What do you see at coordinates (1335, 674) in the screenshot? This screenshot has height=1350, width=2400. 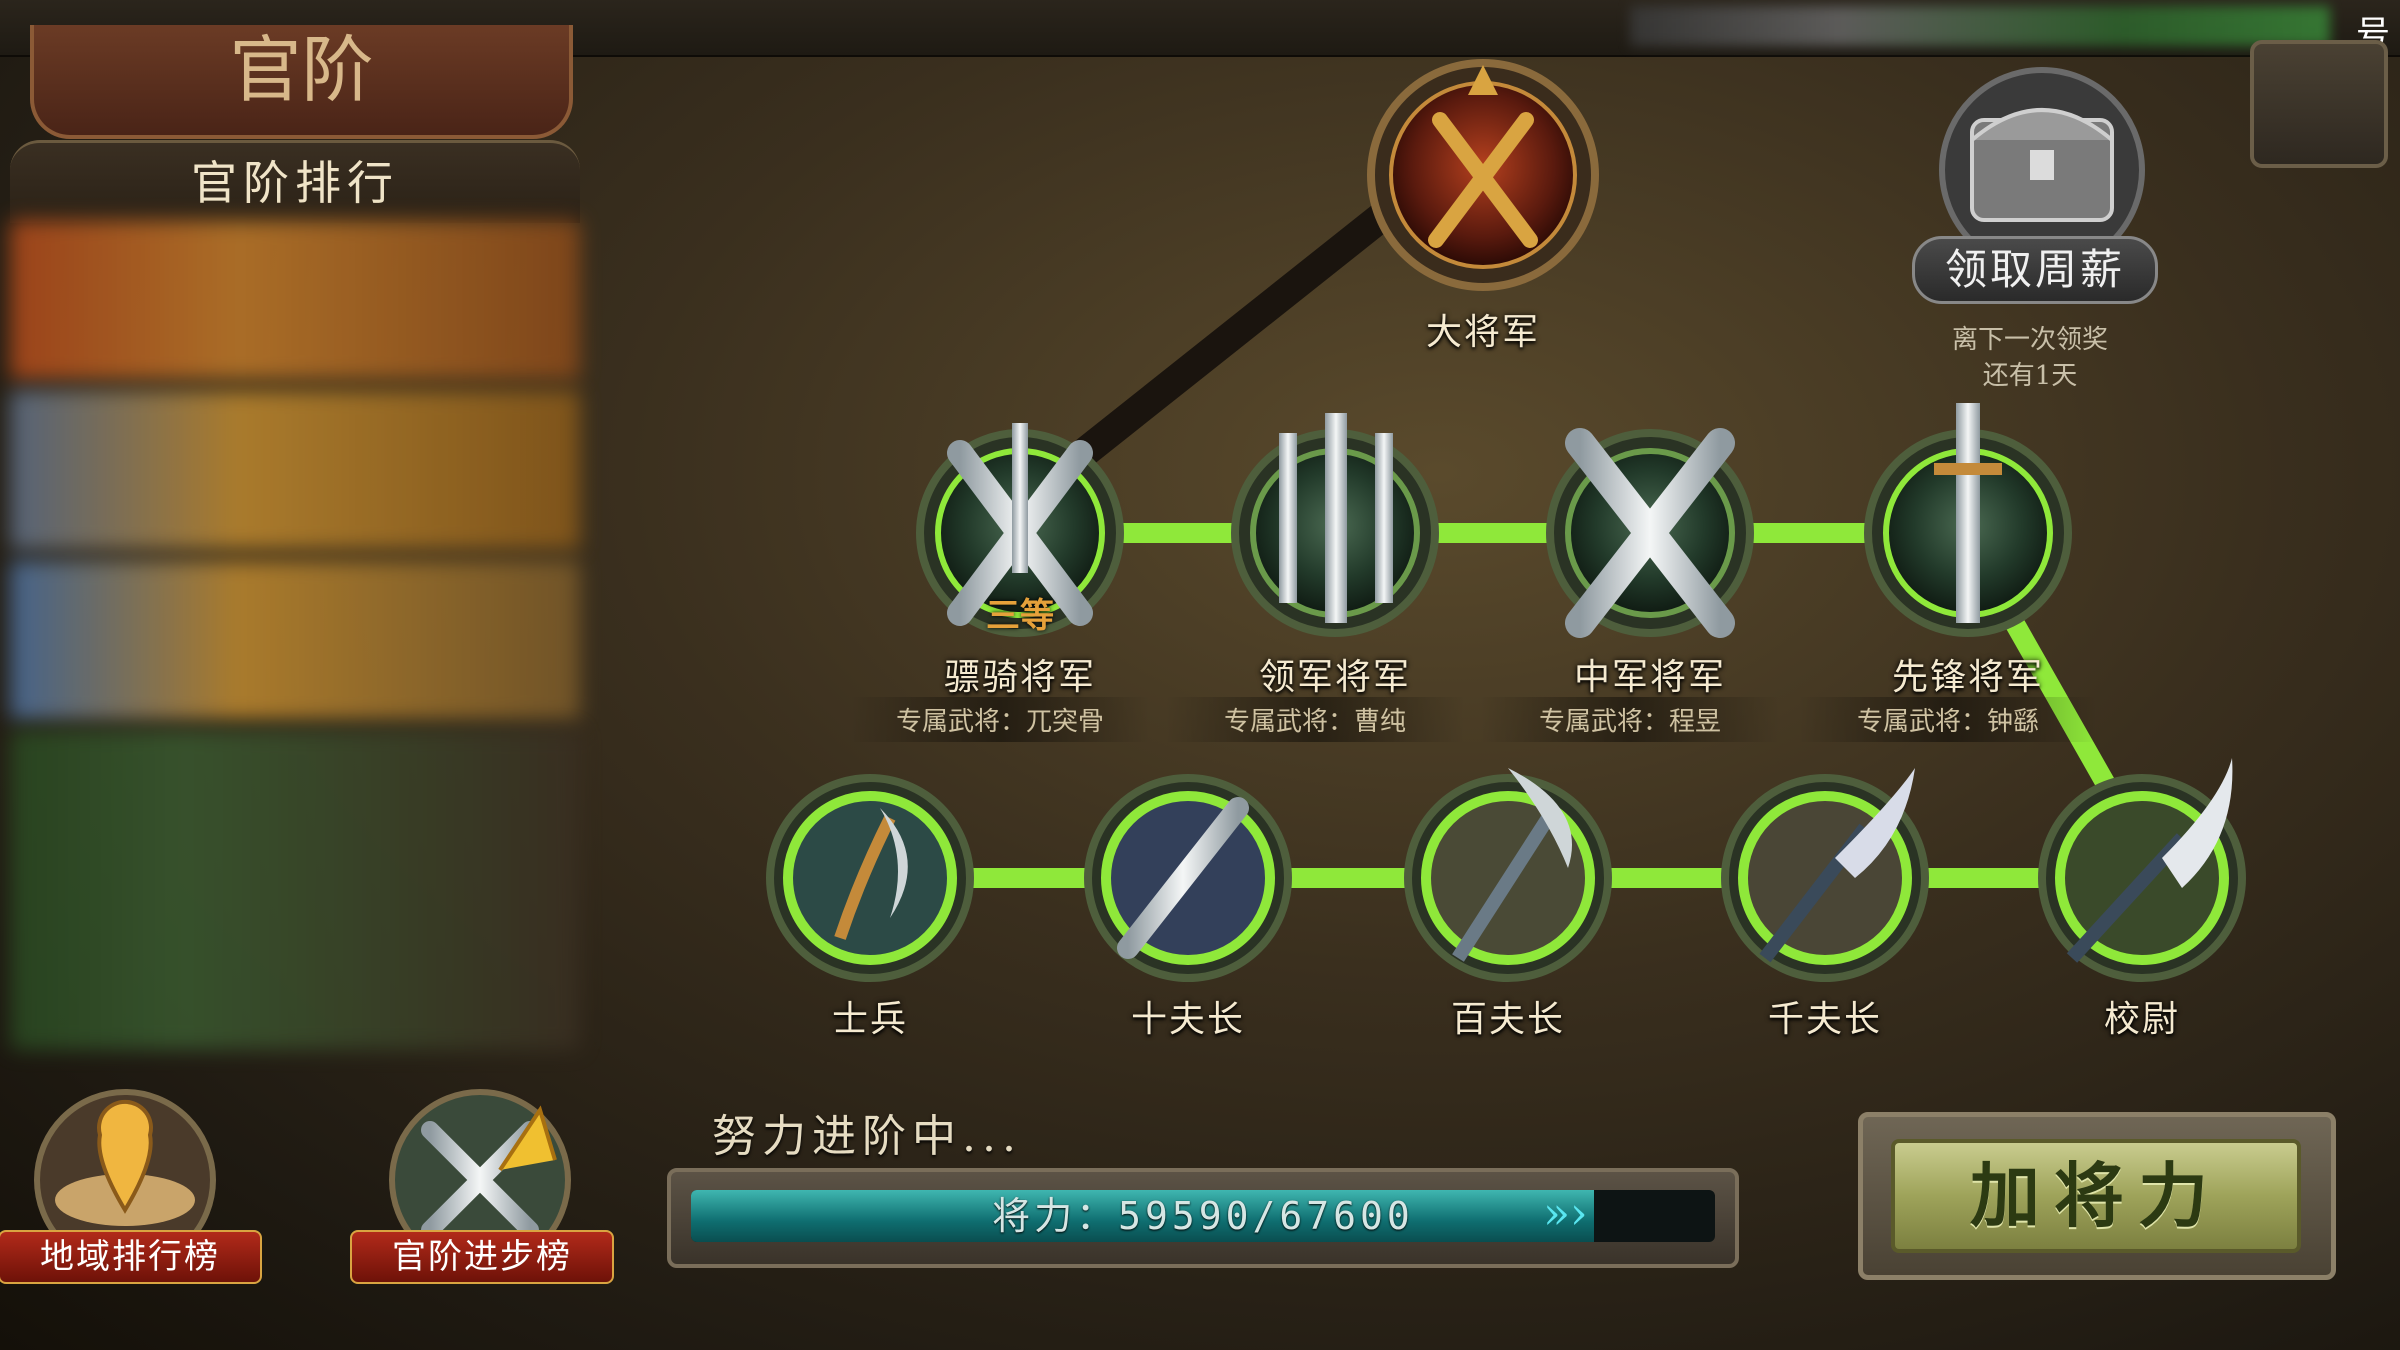 I see `rank-label: 领军将军` at bounding box center [1335, 674].